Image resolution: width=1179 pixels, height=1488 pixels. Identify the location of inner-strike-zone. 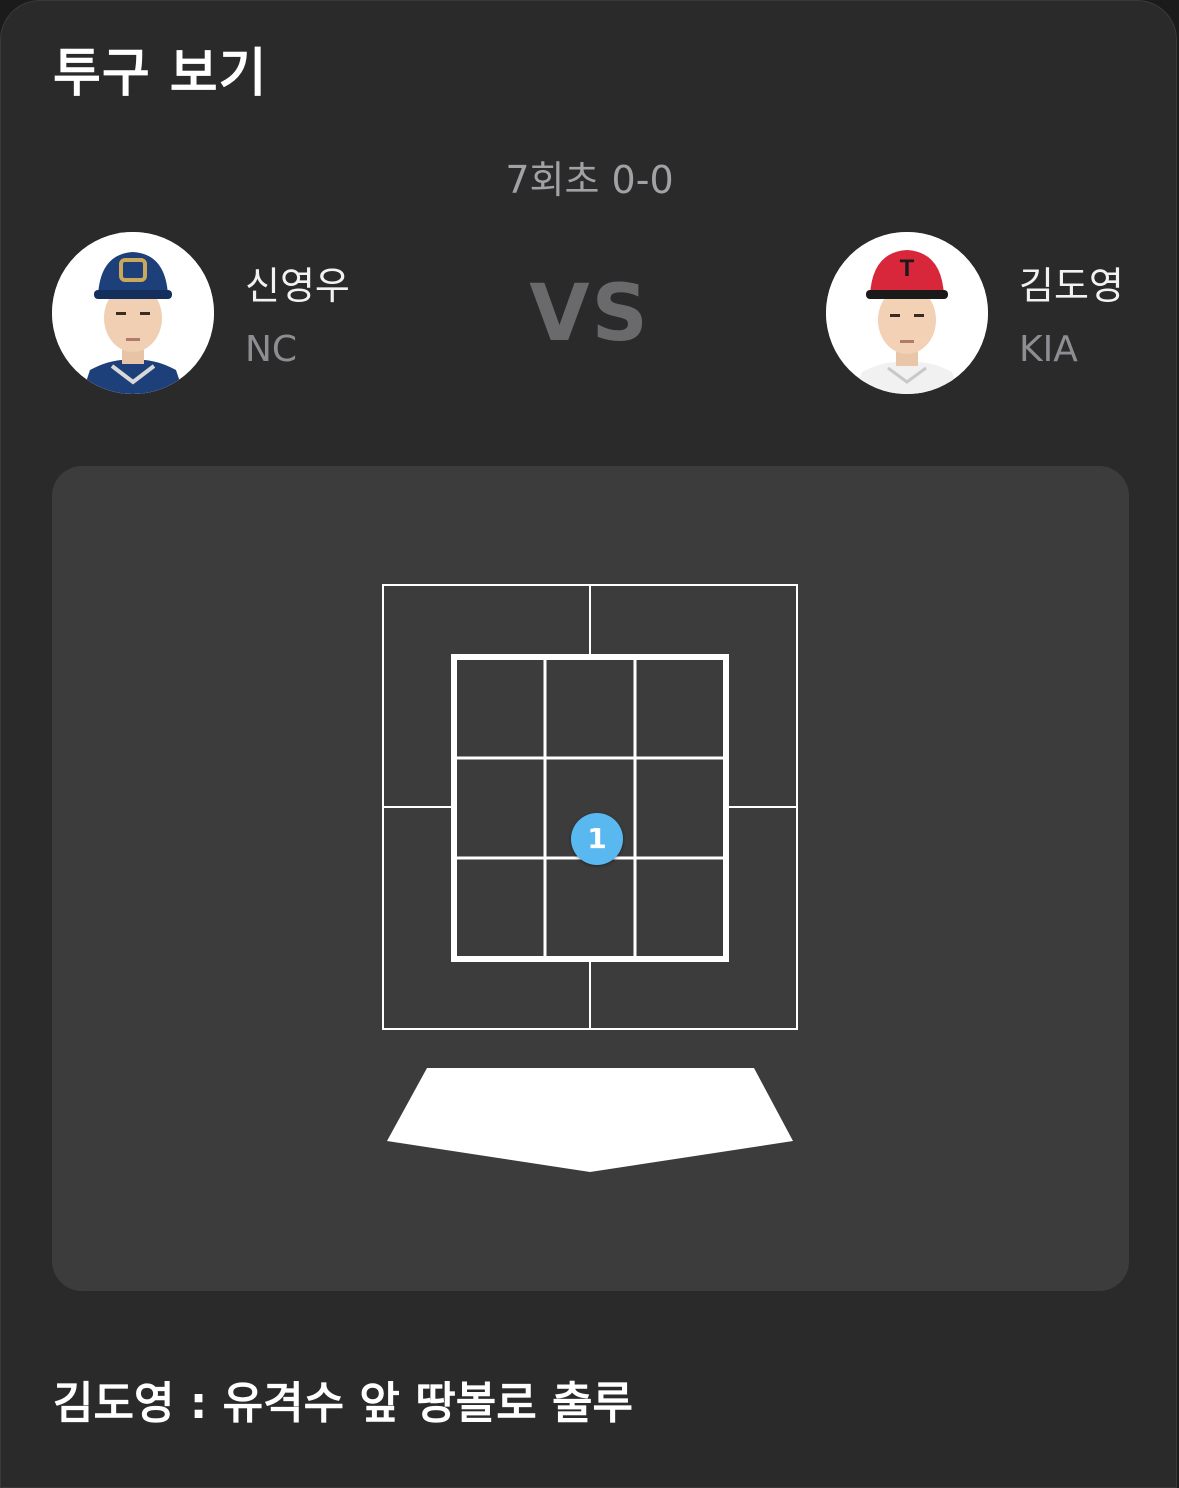
(590, 808).